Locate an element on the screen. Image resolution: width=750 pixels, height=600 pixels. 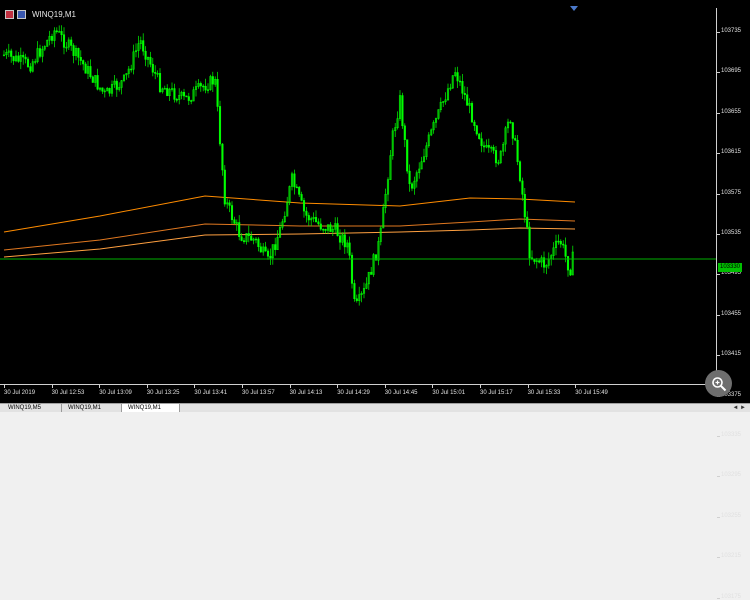
price-label: 103335 is located at coordinates (731, 435).